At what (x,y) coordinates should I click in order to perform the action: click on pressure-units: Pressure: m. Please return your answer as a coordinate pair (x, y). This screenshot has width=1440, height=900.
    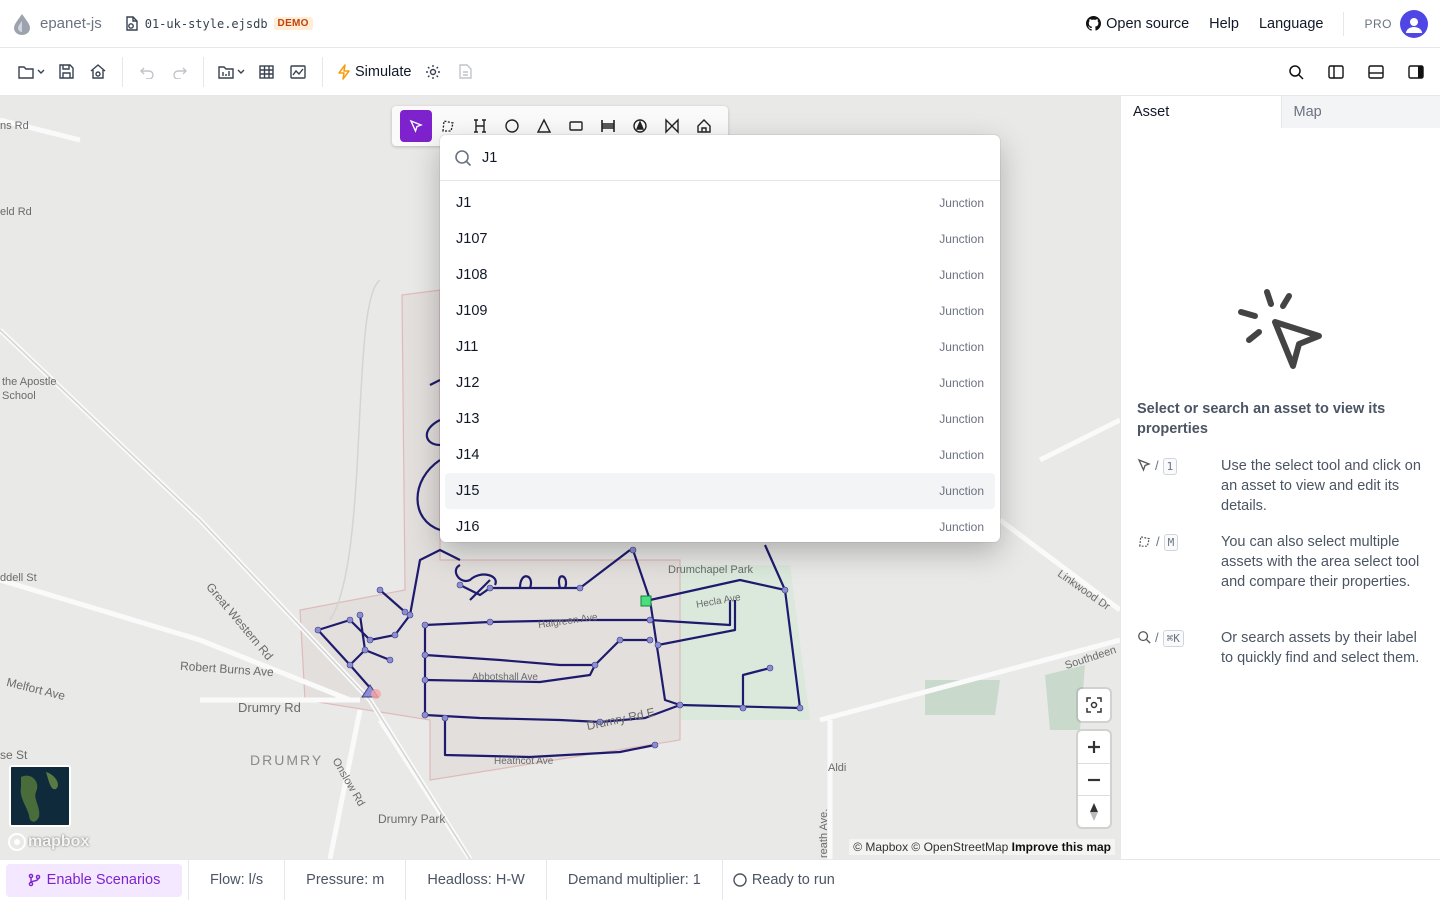
    Looking at the image, I should click on (346, 879).